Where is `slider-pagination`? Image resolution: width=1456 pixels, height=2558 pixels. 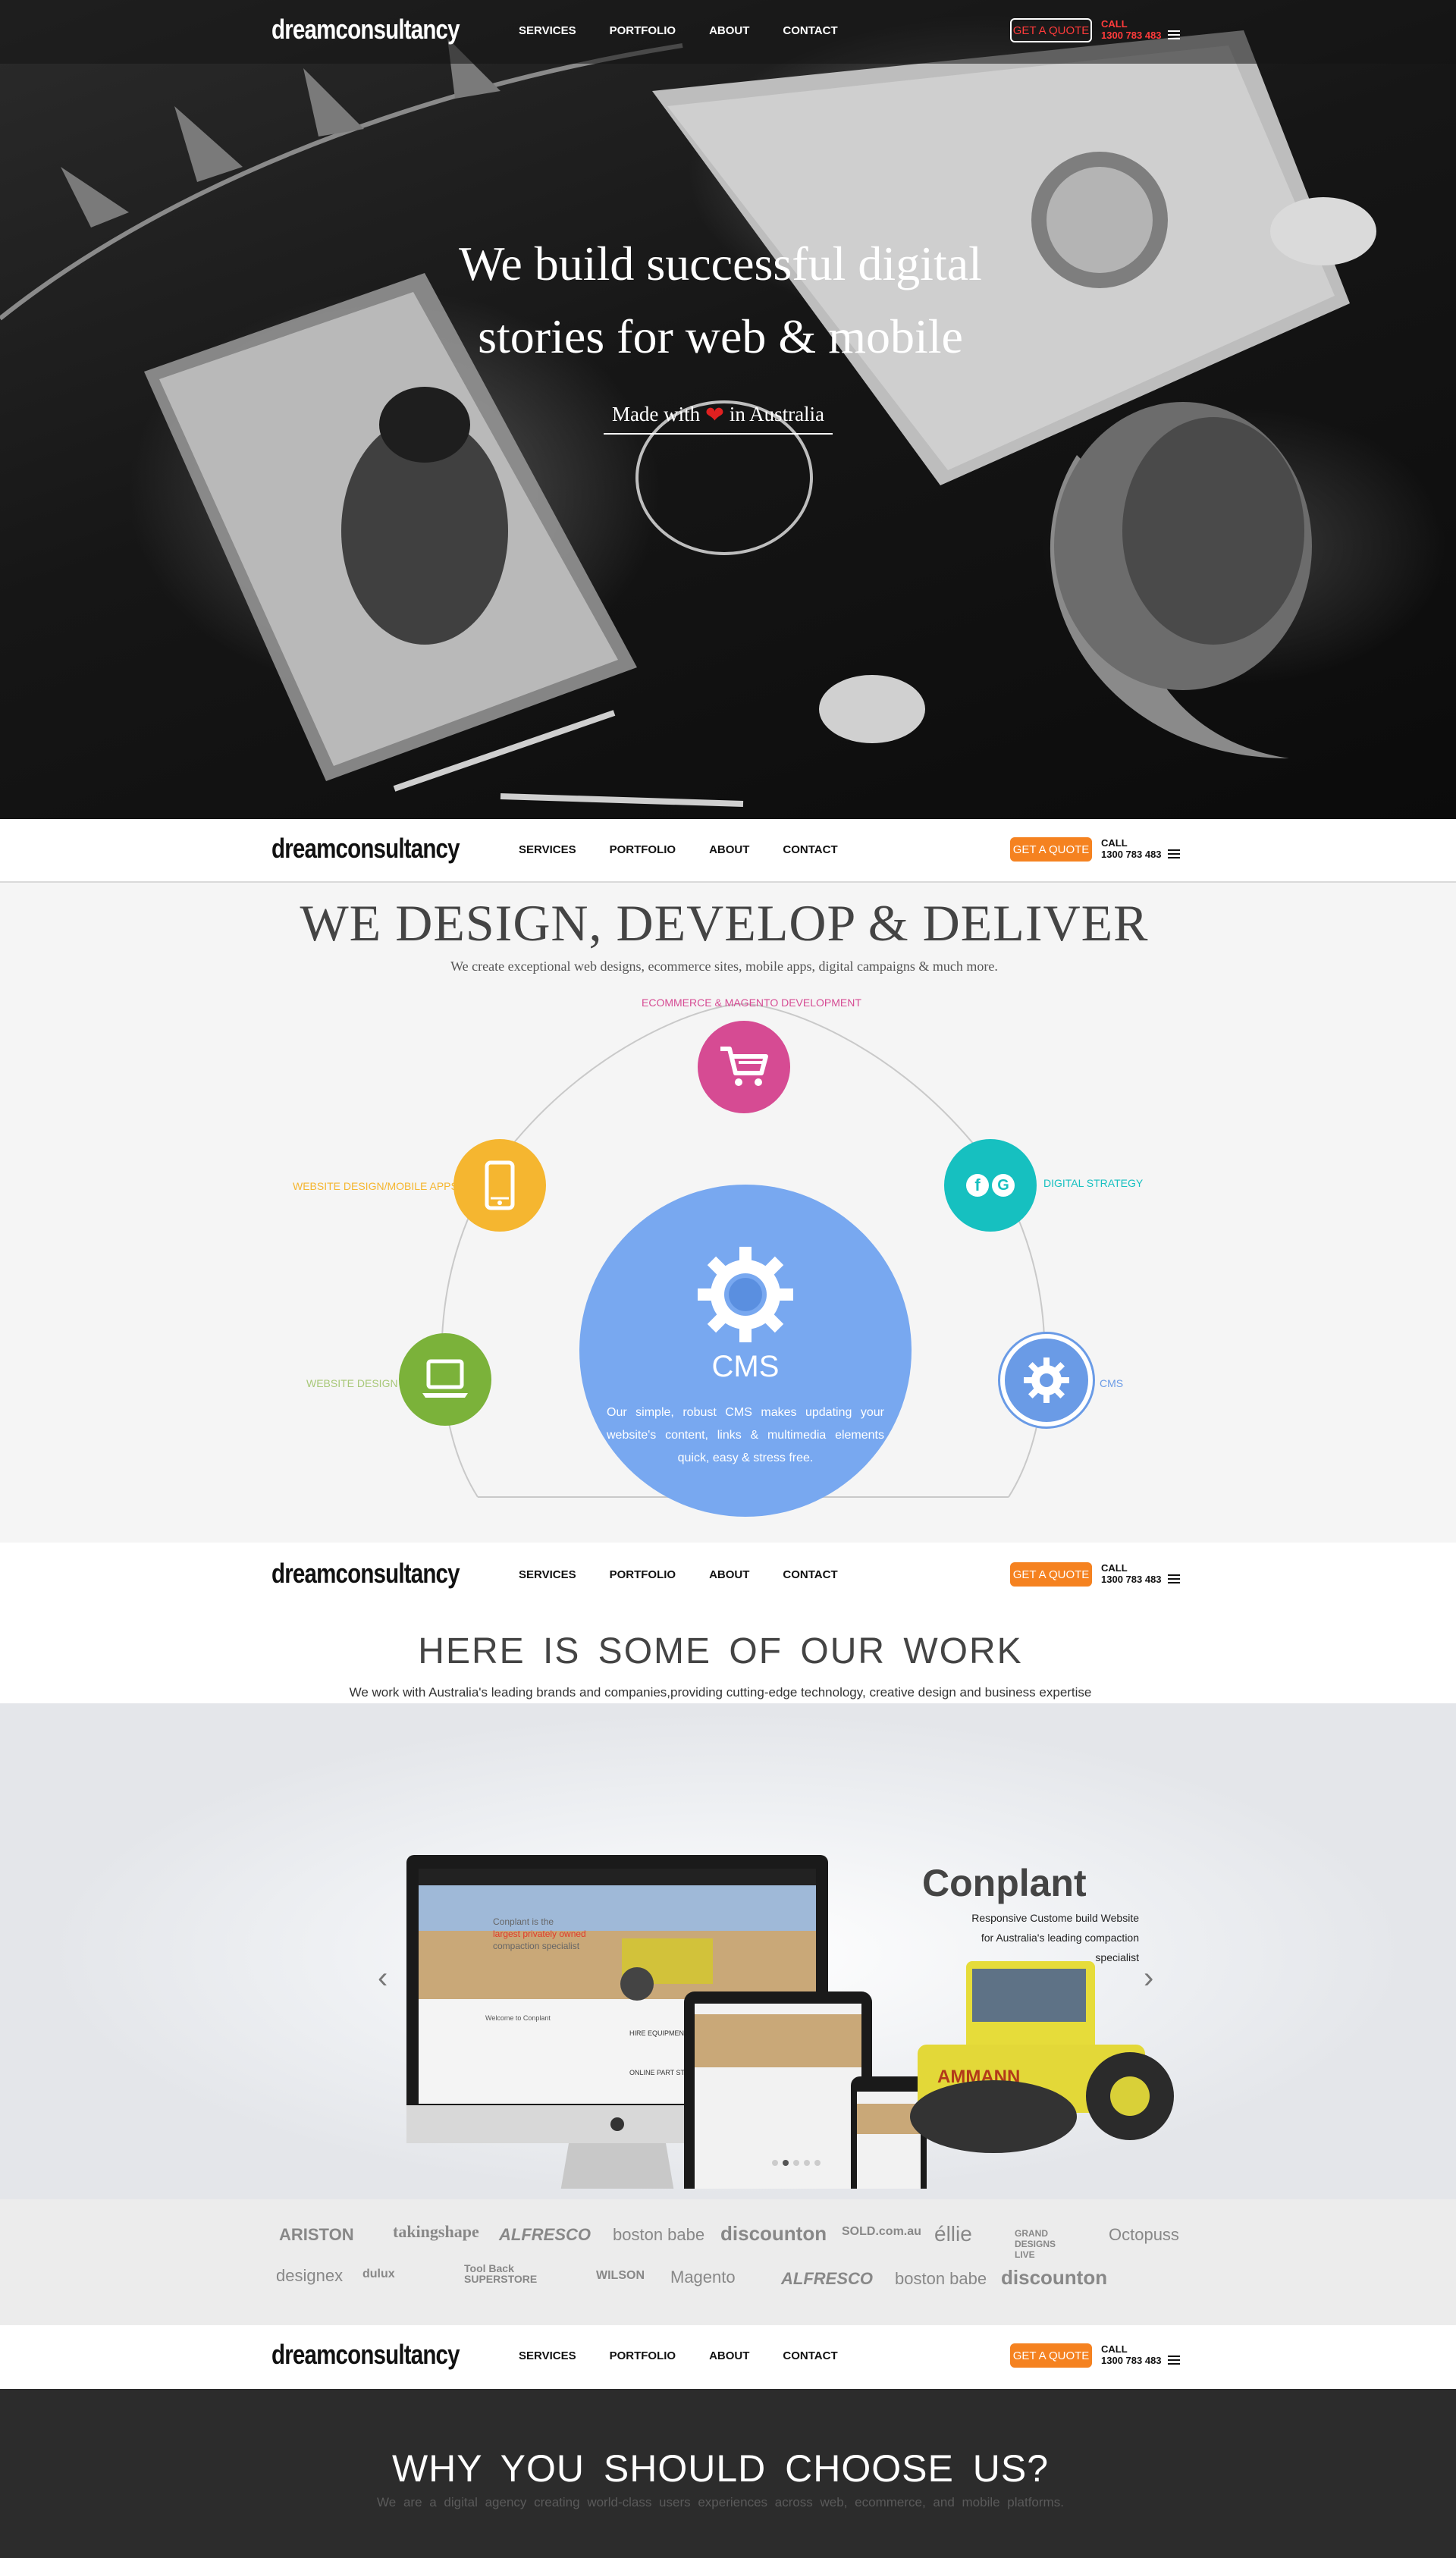
slider-pagination is located at coordinates (796, 2163).